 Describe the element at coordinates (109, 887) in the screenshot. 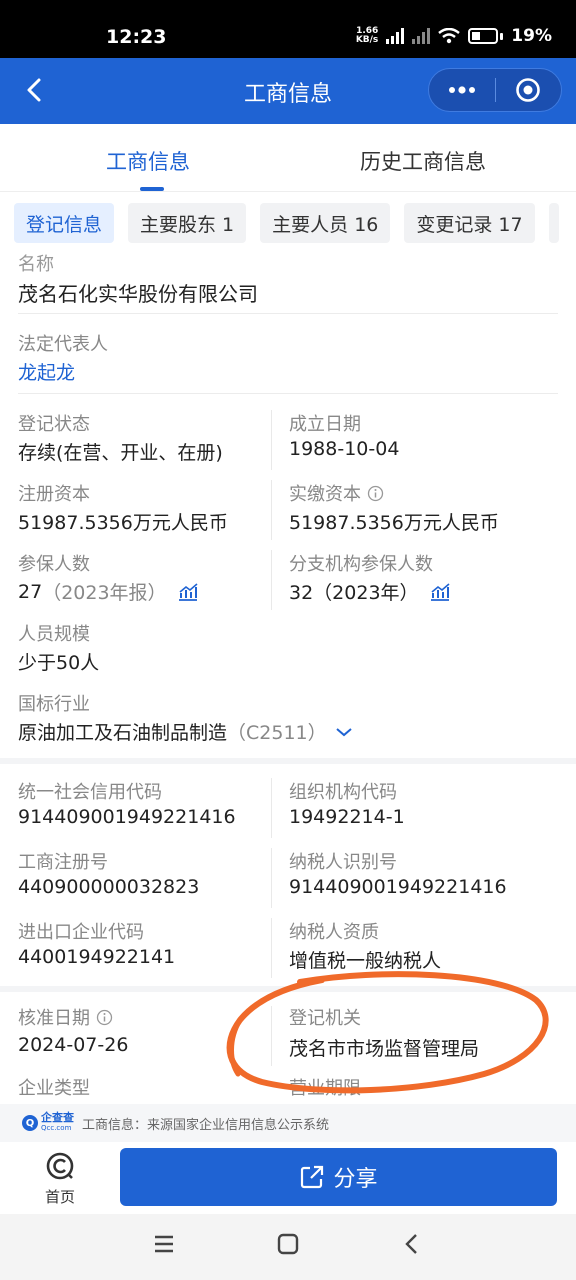

I see `reg-no: 440900000032823` at that location.